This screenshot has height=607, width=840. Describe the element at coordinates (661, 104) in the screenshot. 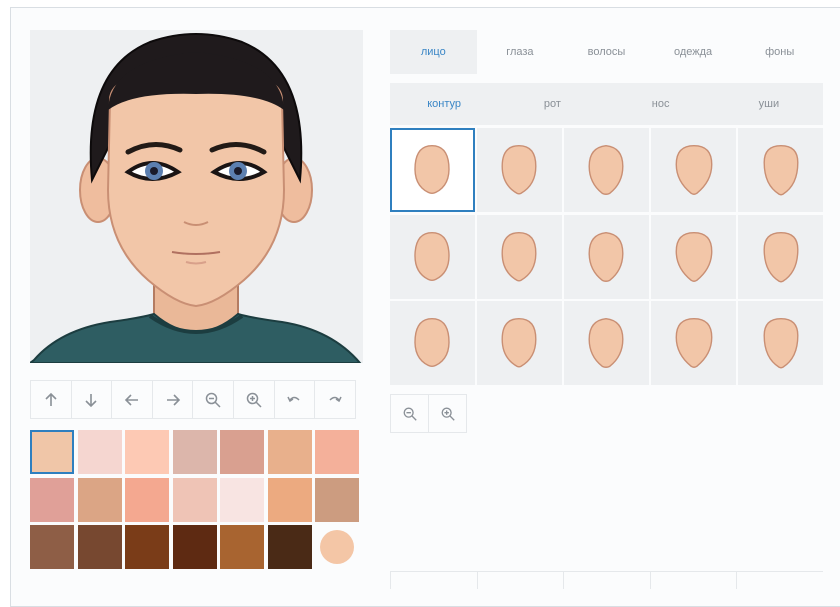

I see `subtab-2: нос` at that location.